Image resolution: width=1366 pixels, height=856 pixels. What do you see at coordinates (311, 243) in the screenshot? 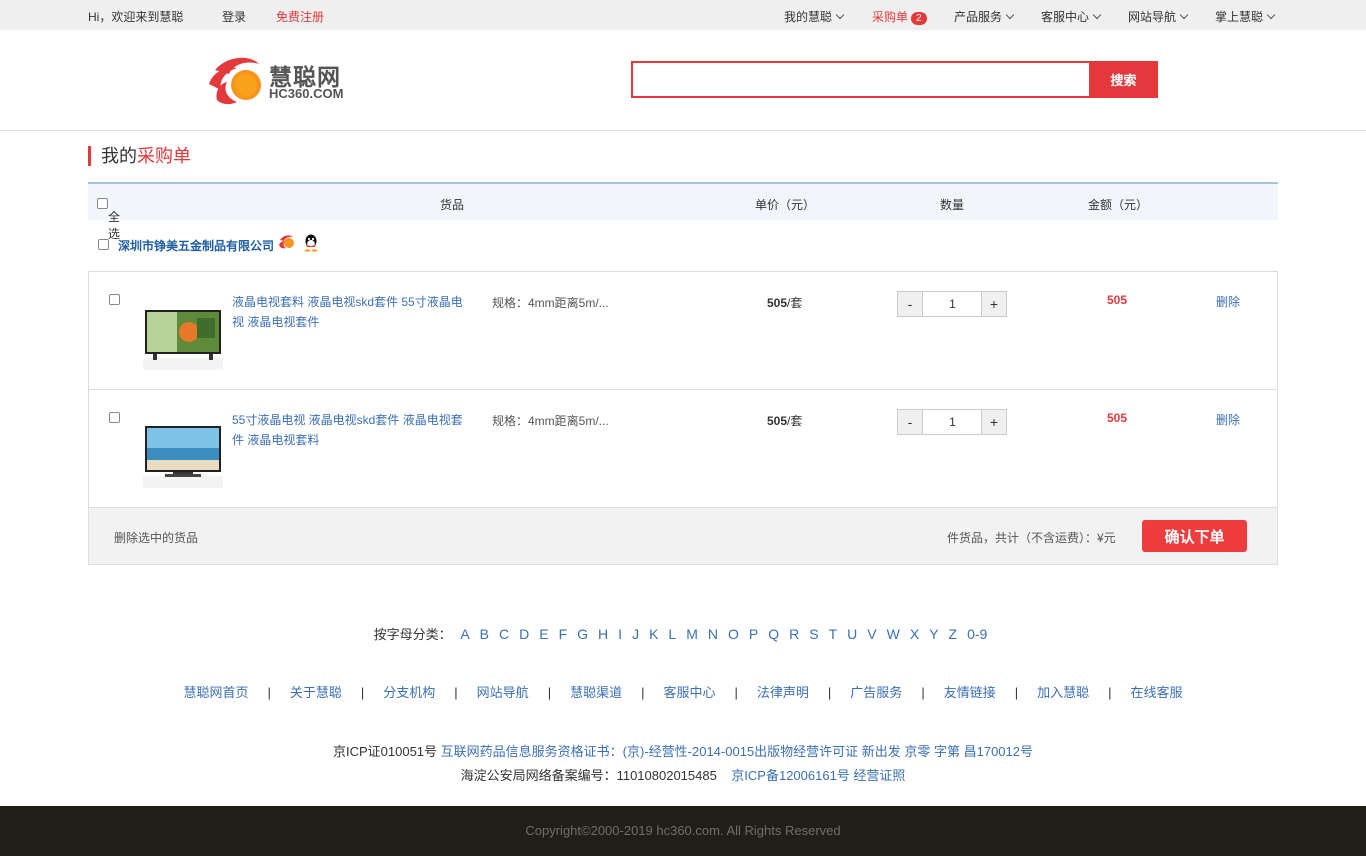
I see `qq-chat-icon` at bounding box center [311, 243].